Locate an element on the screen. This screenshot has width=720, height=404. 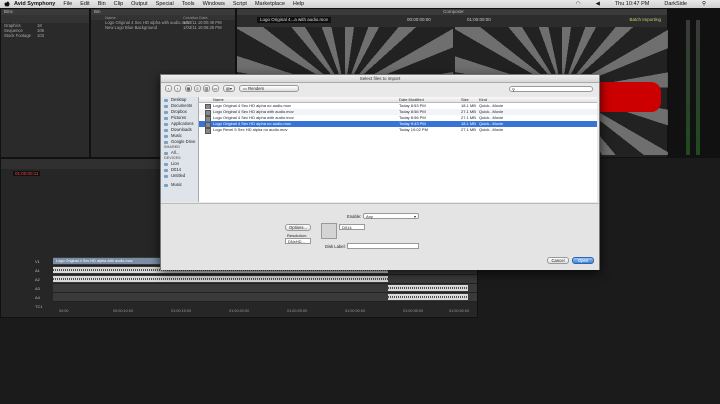
volume-icon: ◀ is located at coordinates (598, 4).